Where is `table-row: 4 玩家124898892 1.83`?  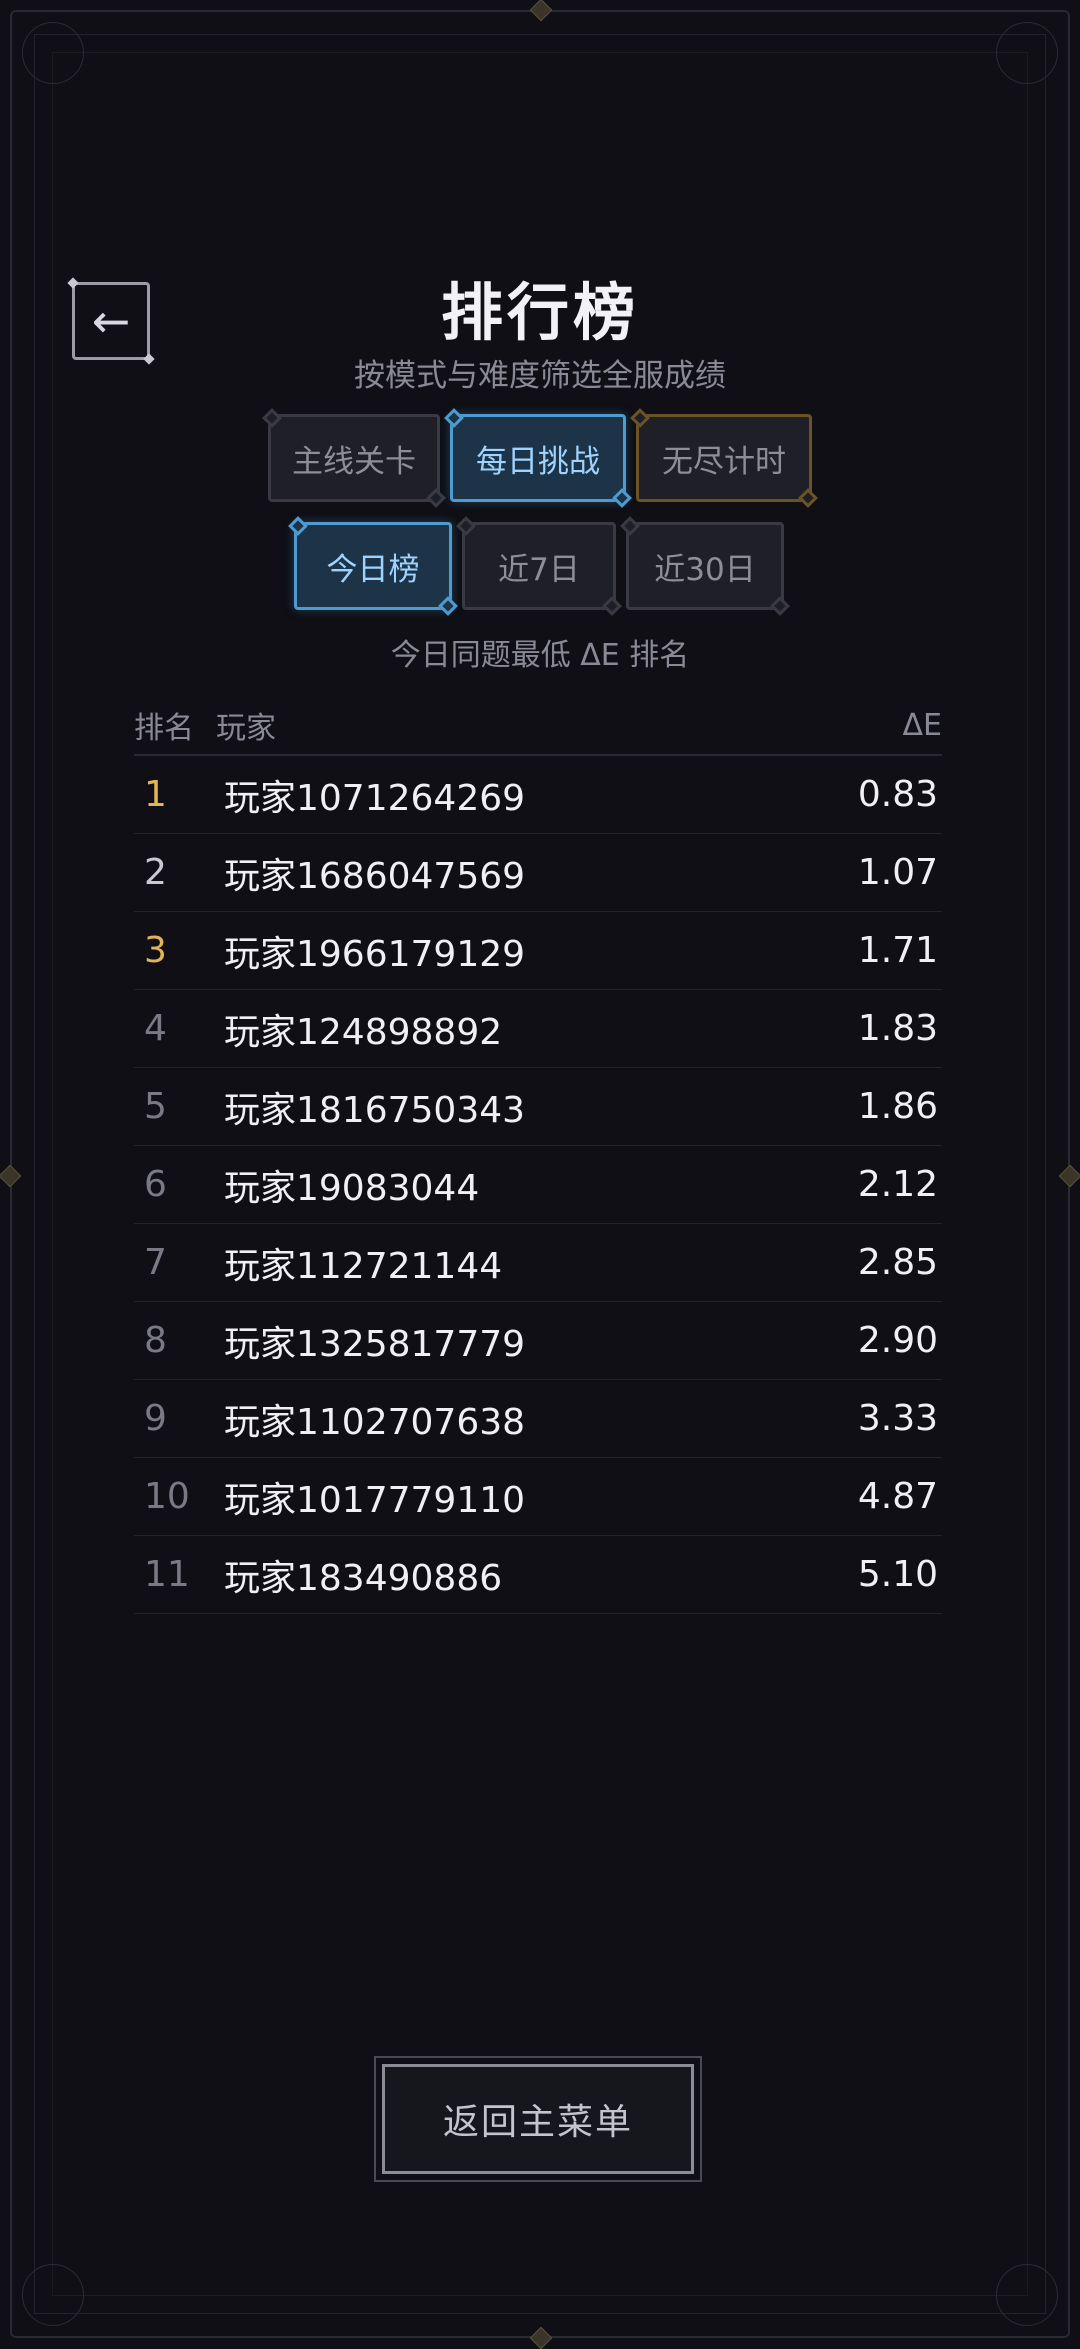
table-row: 4 玩家124898892 1.83 is located at coordinates (538, 1029).